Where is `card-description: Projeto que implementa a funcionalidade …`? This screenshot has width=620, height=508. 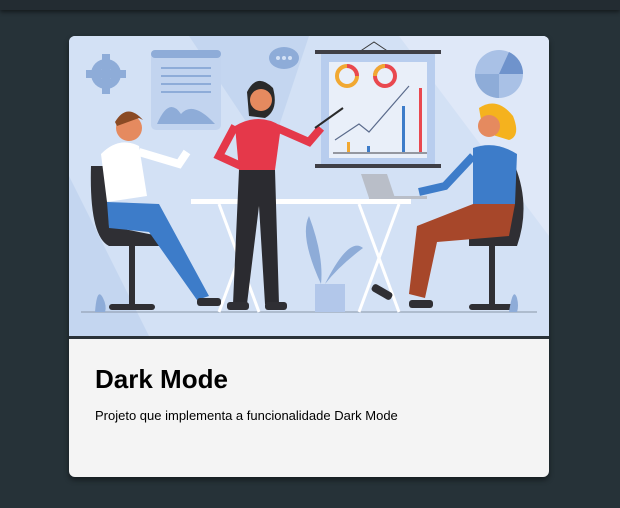 card-description: Projeto que implementa a funcionalidade … is located at coordinates (246, 415).